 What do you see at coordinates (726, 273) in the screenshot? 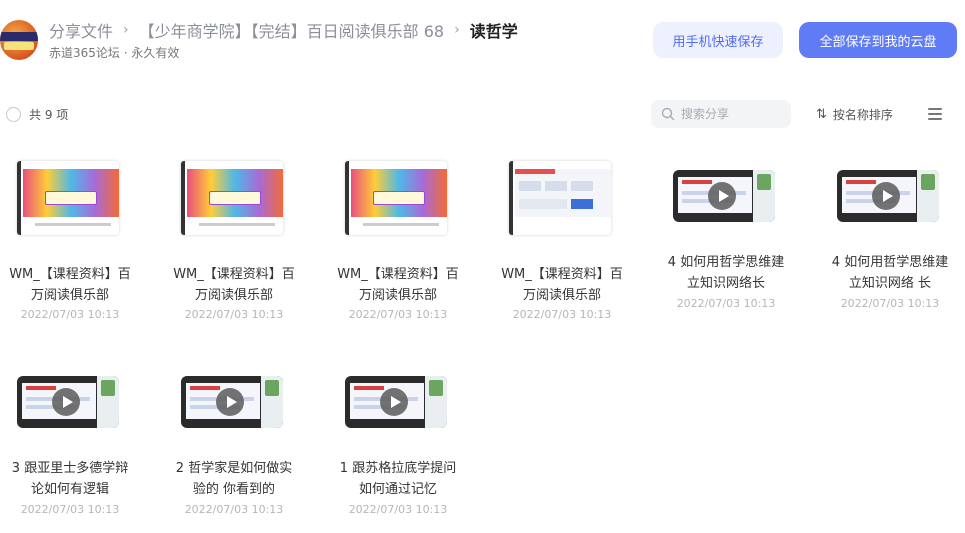
I see `file-name: 4 如何用哲学思维建立知识网络长` at bounding box center [726, 273].